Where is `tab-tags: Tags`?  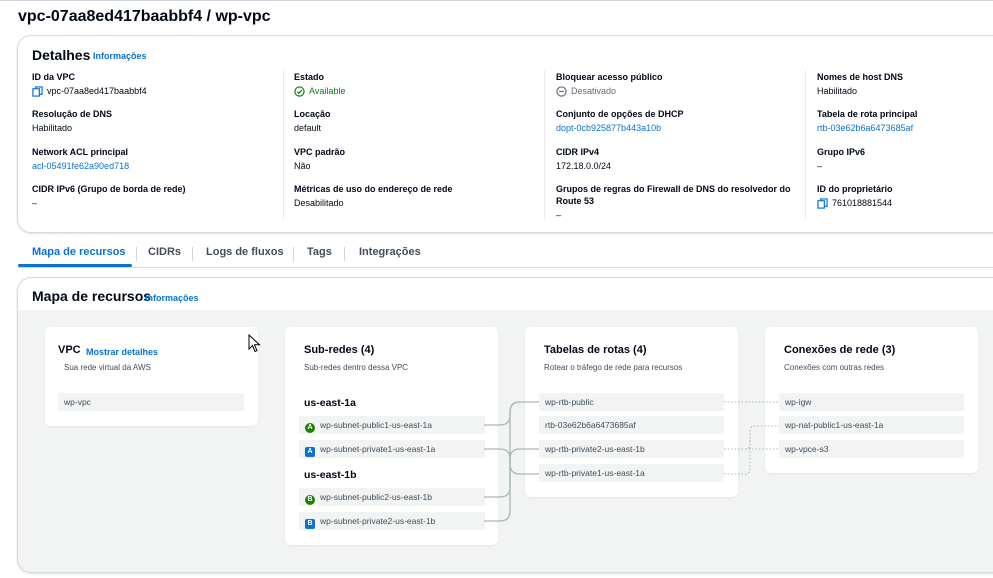
tab-tags: Tags is located at coordinates (319, 252).